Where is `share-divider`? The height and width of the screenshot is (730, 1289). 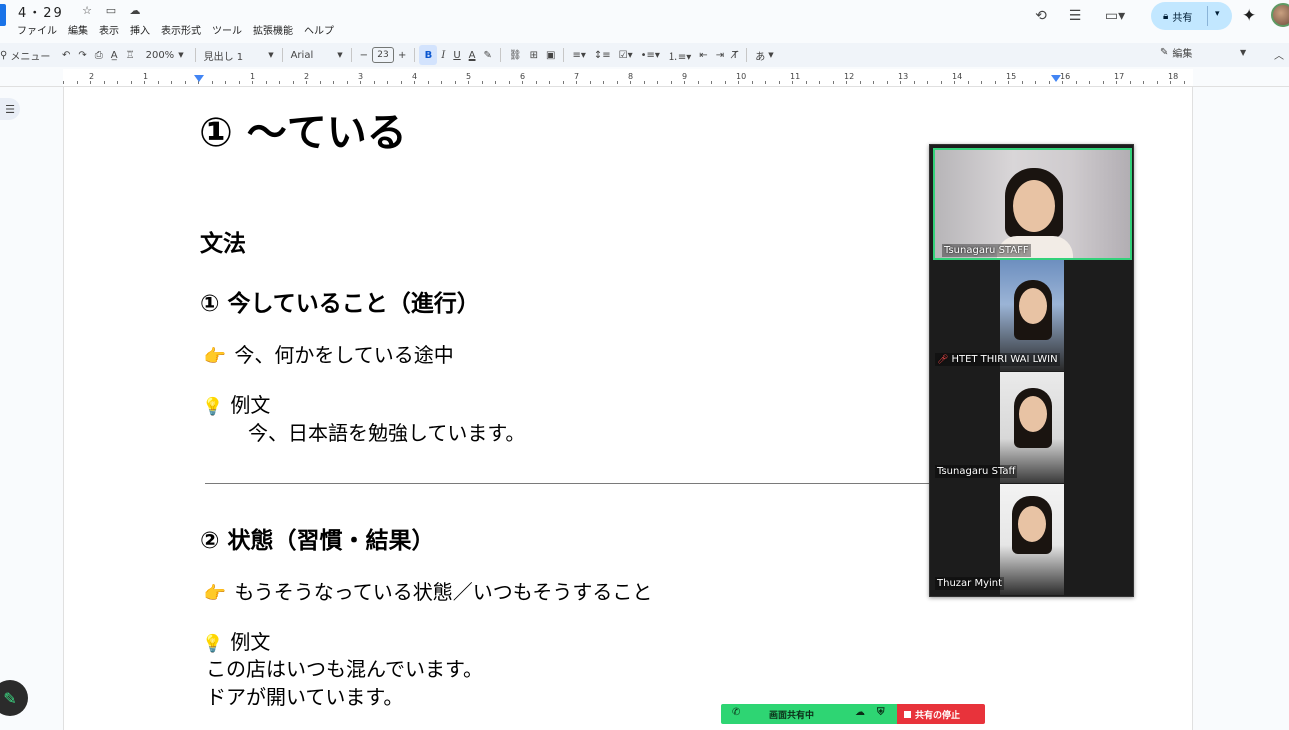
share-divider is located at coordinates (1207, 16).